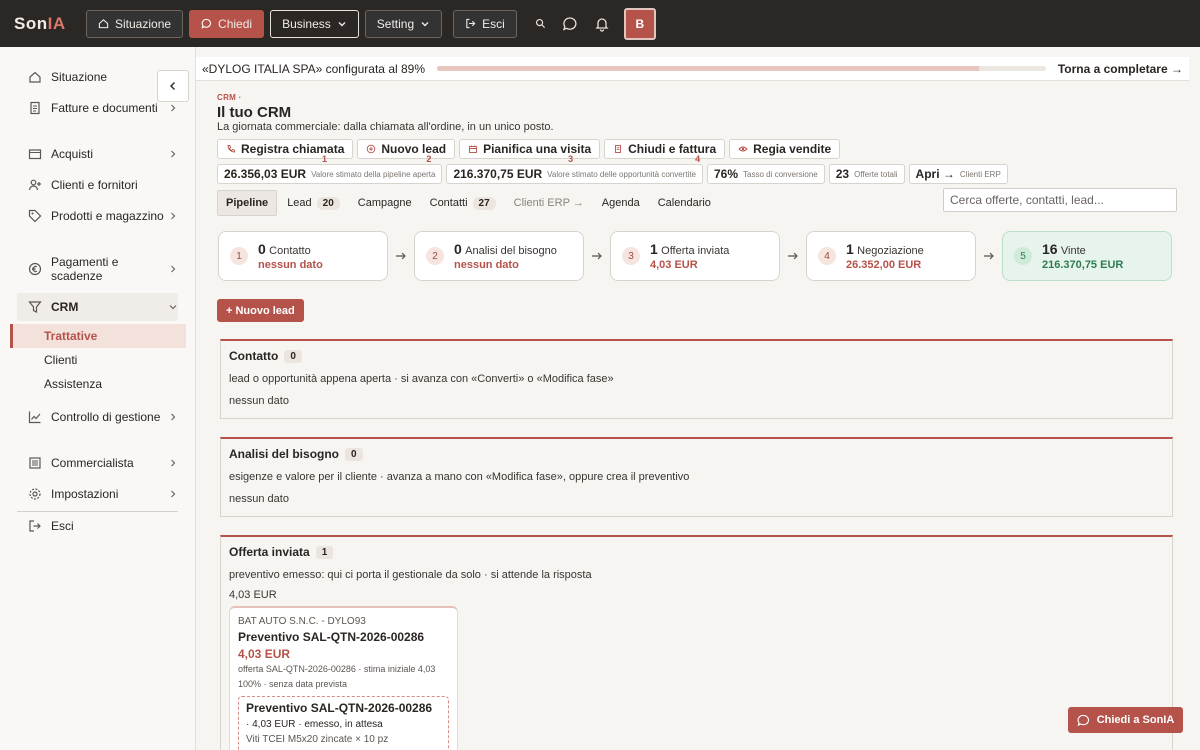 This screenshot has height=750, width=1200. What do you see at coordinates (260, 310) in the screenshot?
I see `new-lead-button: + Nuovo lead` at bounding box center [260, 310].